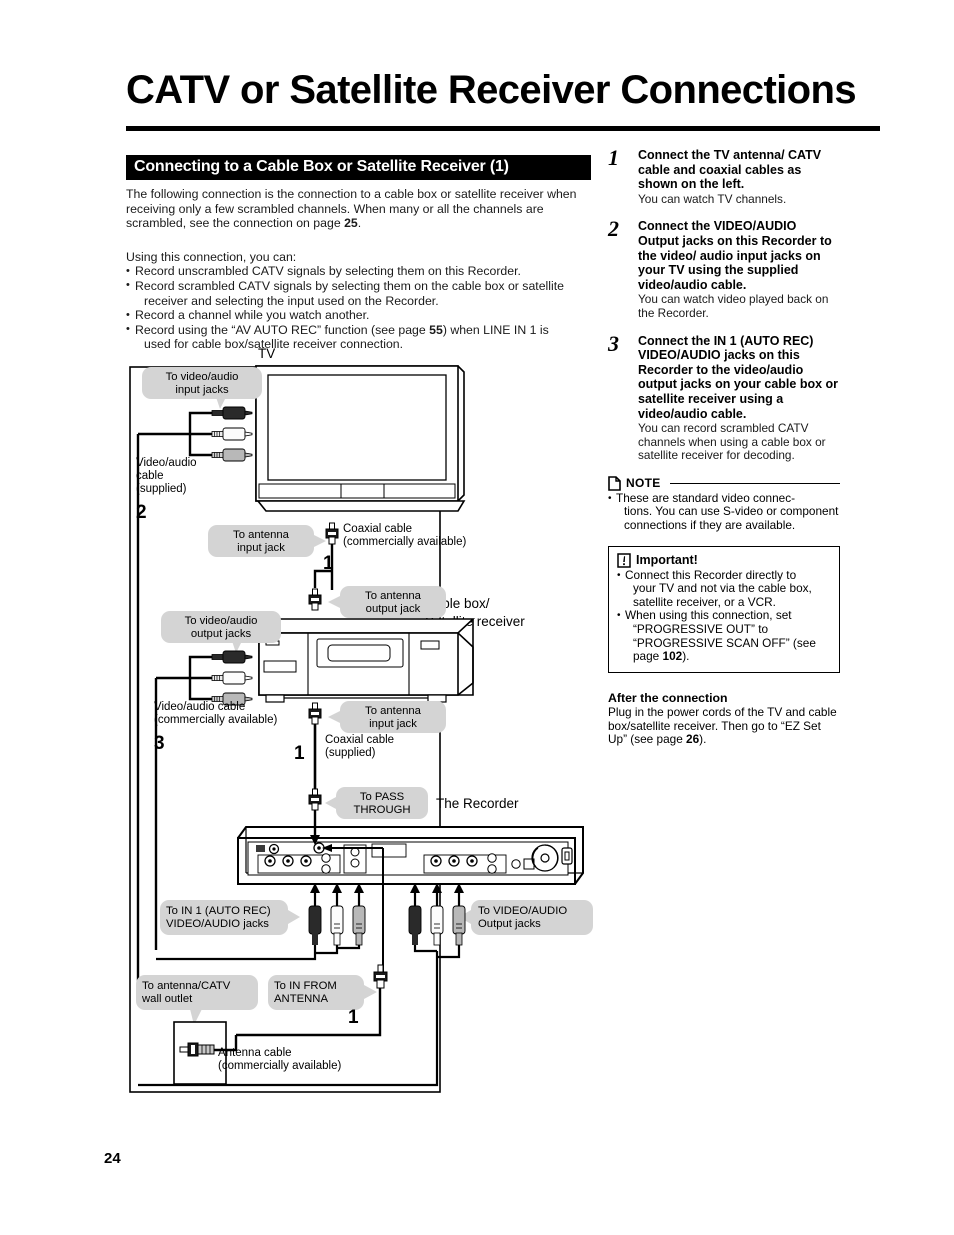 The height and width of the screenshot is (1235, 954). Describe the element at coordinates (643, 483) in the screenshot. I see `note-label: NOTE` at that location.